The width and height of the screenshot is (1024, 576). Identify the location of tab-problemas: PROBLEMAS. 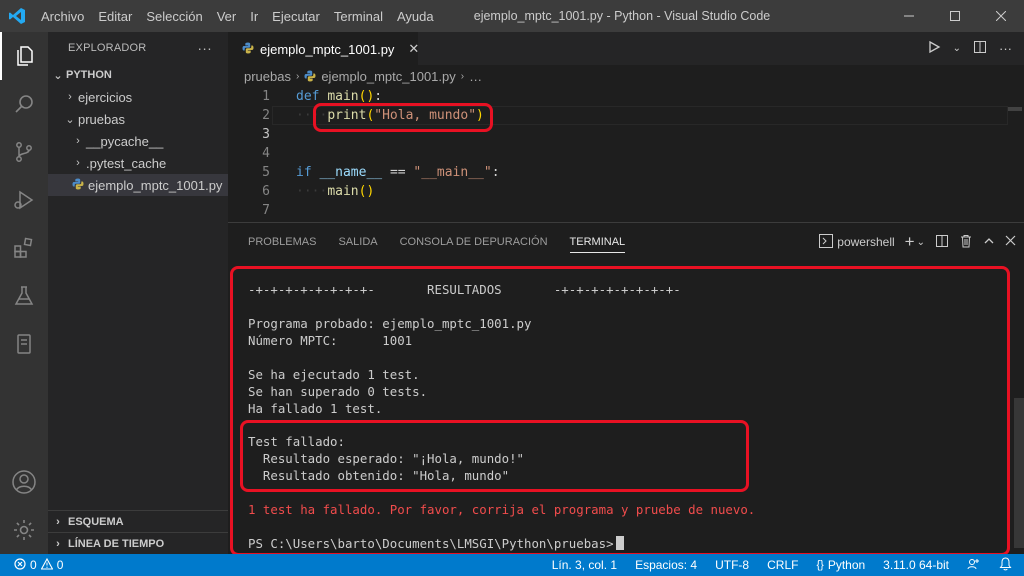
(282, 242).